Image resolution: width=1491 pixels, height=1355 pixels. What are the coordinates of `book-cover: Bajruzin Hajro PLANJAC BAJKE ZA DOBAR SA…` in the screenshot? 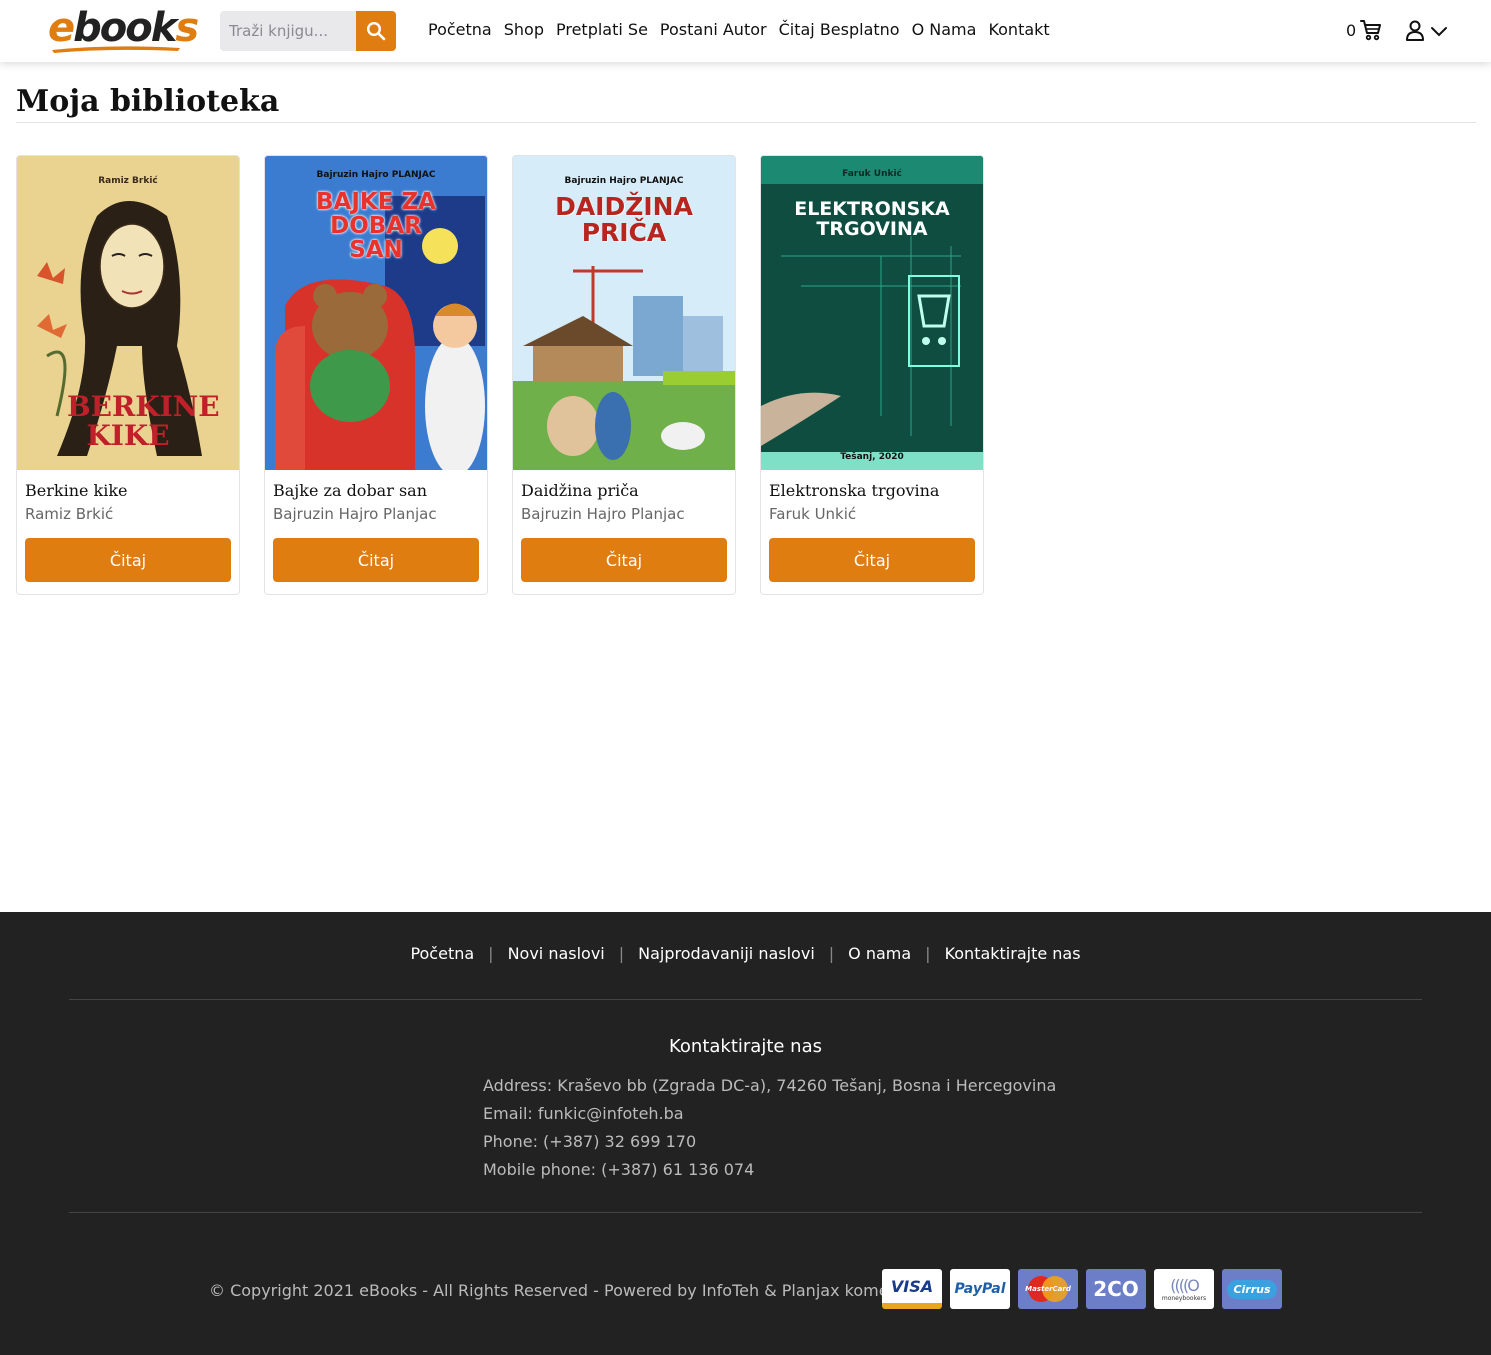 It's located at (376, 313).